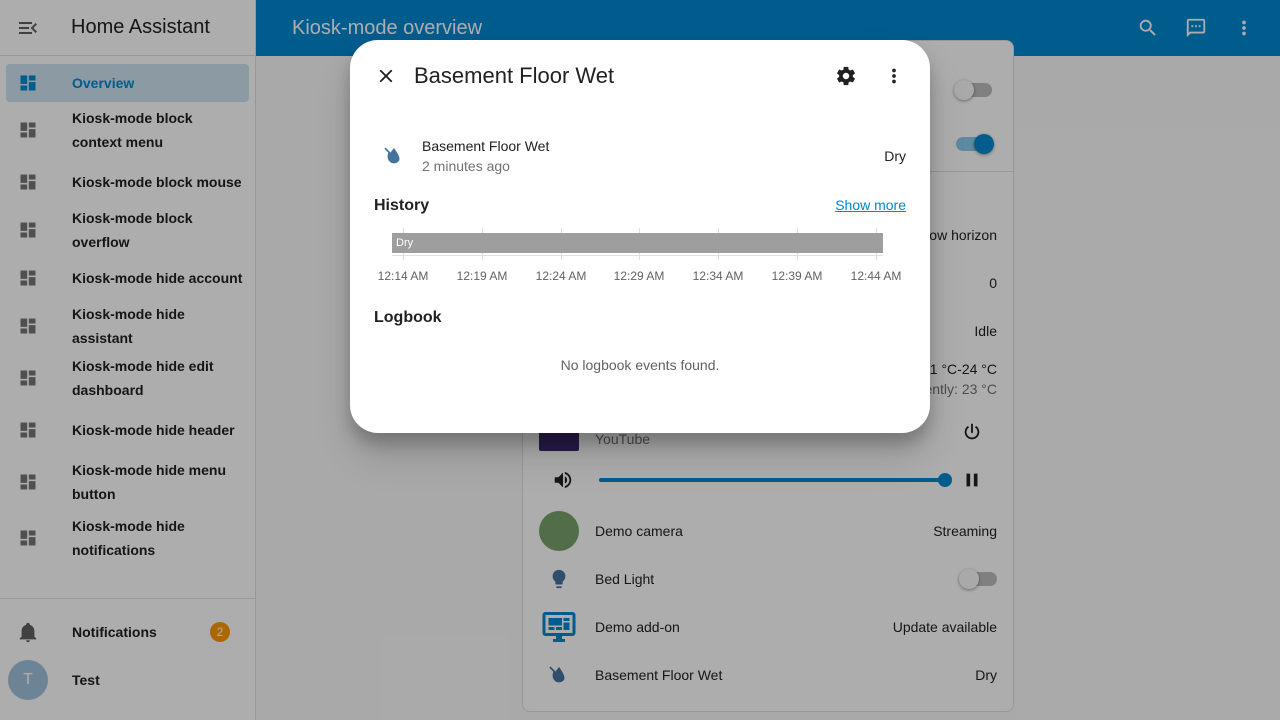 The image size is (1280, 720). Describe the element at coordinates (640, 156) in the screenshot. I see `entity-state-row: Basement Floor Wet 2 minutes ago Dry` at that location.